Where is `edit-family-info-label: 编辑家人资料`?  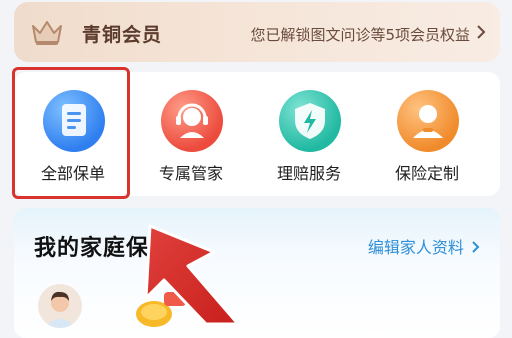
edit-family-info-label: 编辑家人资料 is located at coordinates (415, 247).